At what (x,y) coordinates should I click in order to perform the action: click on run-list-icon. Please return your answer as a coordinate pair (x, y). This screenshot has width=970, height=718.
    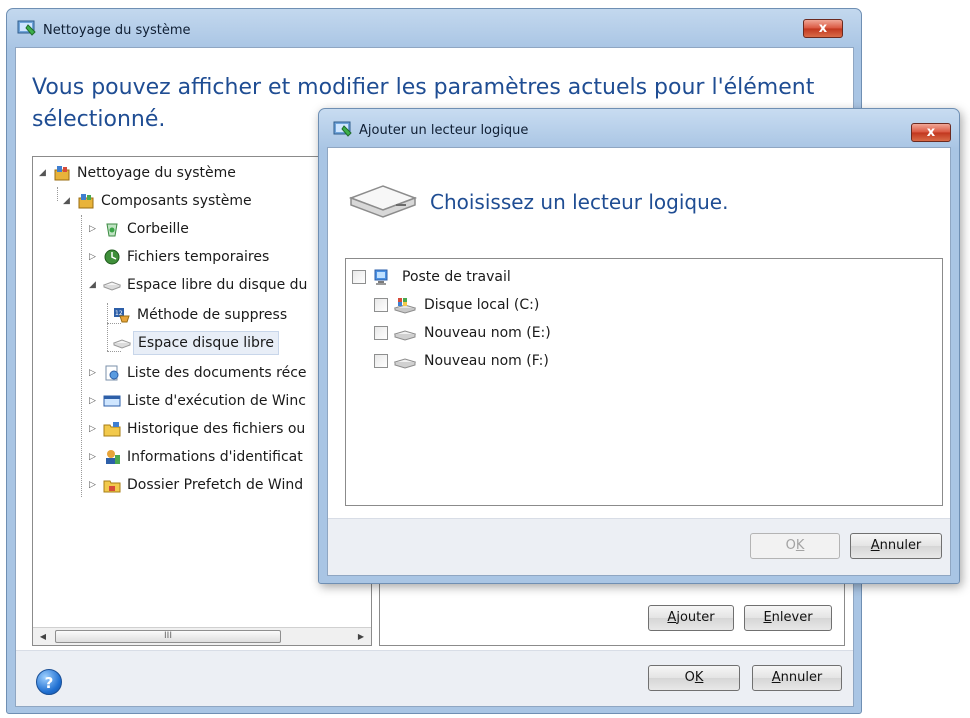
    Looking at the image, I should click on (112, 401).